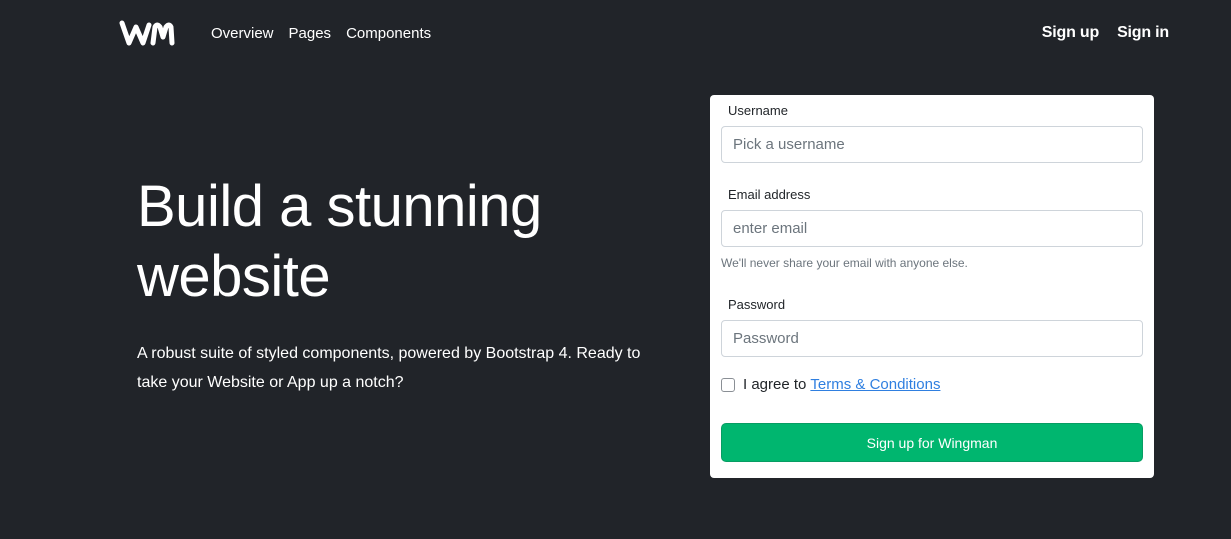 Image resolution: width=1231 pixels, height=539 pixels. I want to click on terms-checkbox, so click(728, 384).